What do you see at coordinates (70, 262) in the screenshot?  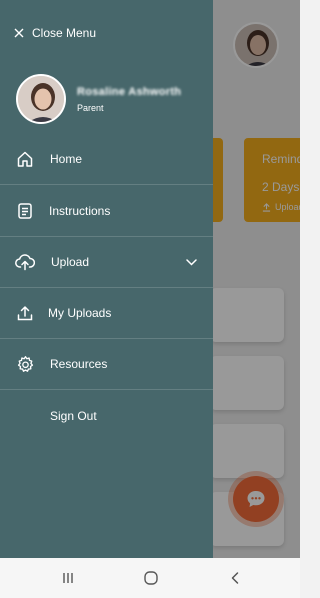 I see `menu-item-label: Upload` at bounding box center [70, 262].